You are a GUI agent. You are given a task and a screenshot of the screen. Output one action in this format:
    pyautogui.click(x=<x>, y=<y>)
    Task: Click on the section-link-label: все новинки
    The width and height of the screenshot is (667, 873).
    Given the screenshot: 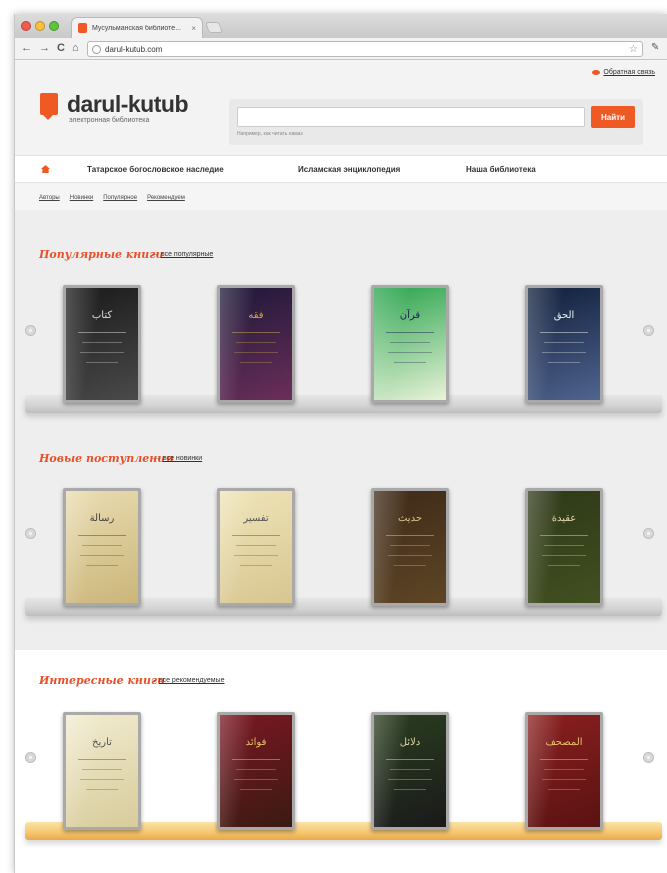 What is the action you would take?
    pyautogui.click(x=182, y=458)
    